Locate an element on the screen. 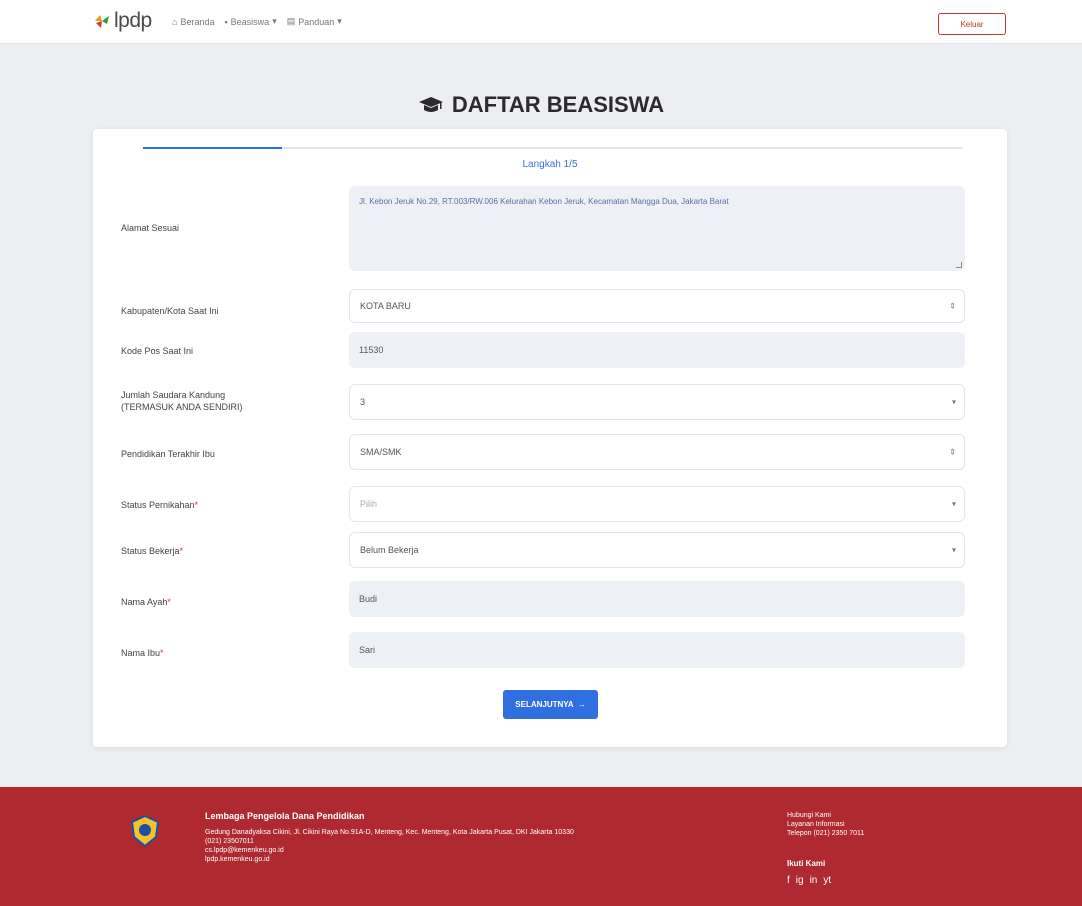 The height and width of the screenshot is (906, 1082). nav-item-panduan: ▤ Panduan ▾ is located at coordinates (314, 21).